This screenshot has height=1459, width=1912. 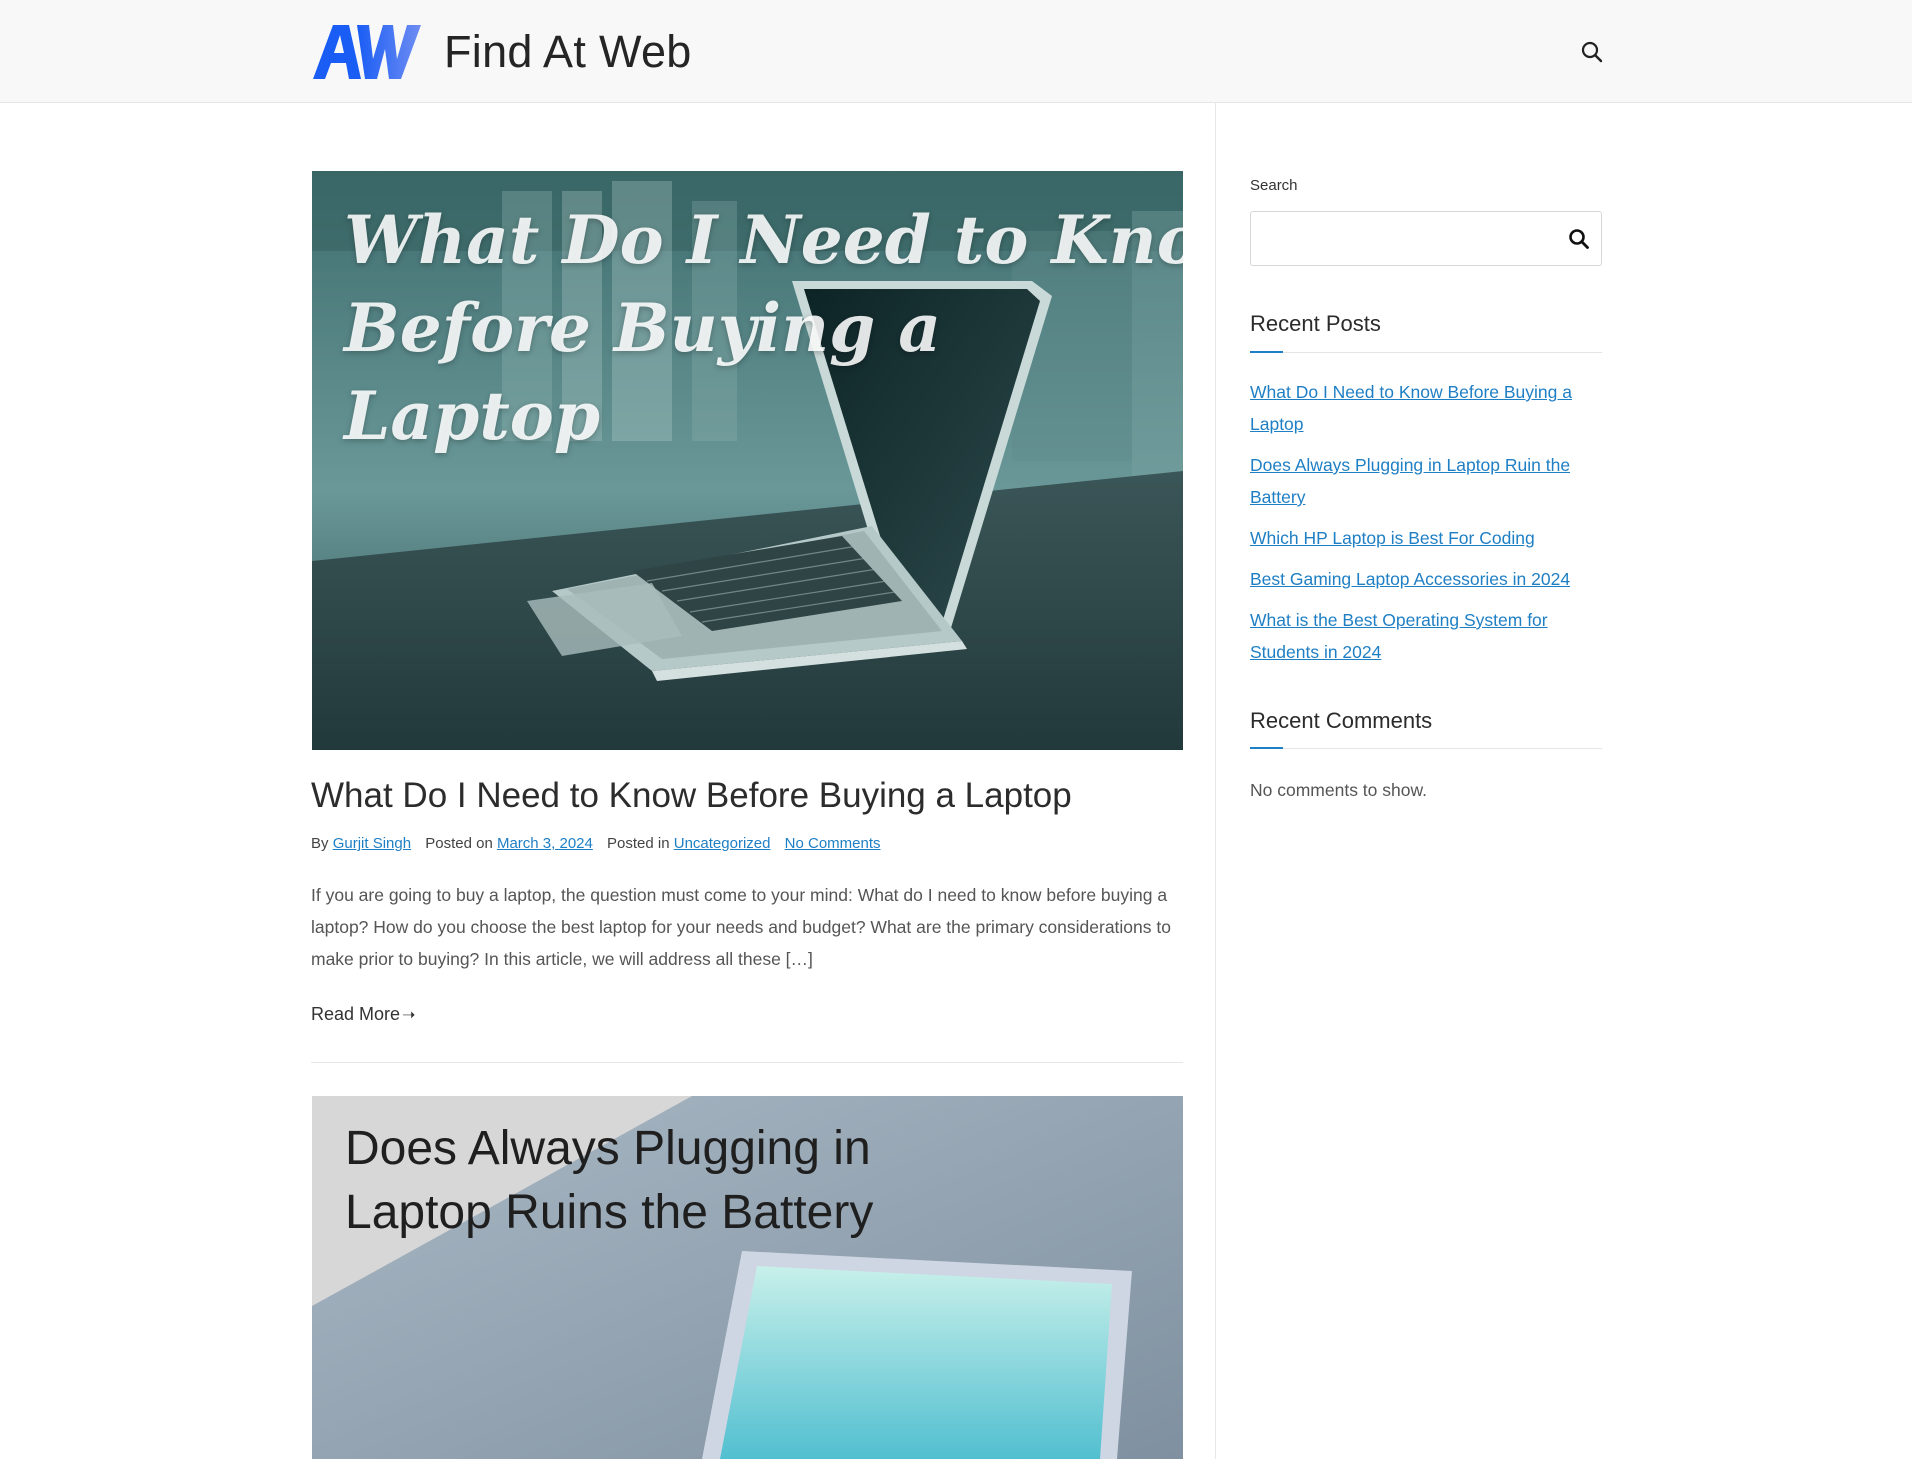 What do you see at coordinates (638, 843) in the screenshot?
I see `posted-in-label: Posted in` at bounding box center [638, 843].